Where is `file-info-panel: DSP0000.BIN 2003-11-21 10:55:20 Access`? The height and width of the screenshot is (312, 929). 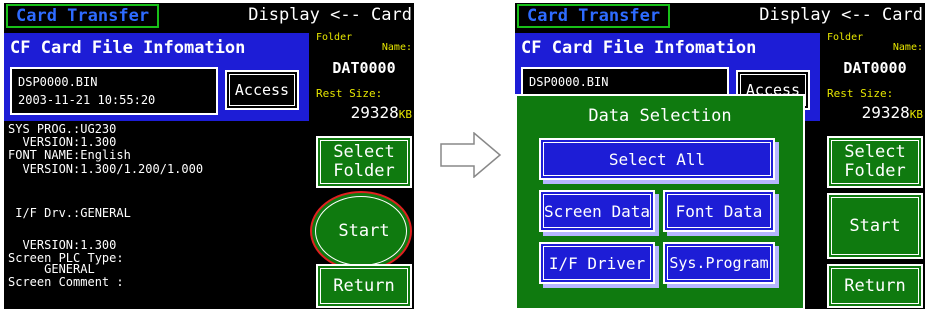 file-info-panel: DSP0000.BIN 2003-11-21 10:55:20 Access is located at coordinates (156, 92).